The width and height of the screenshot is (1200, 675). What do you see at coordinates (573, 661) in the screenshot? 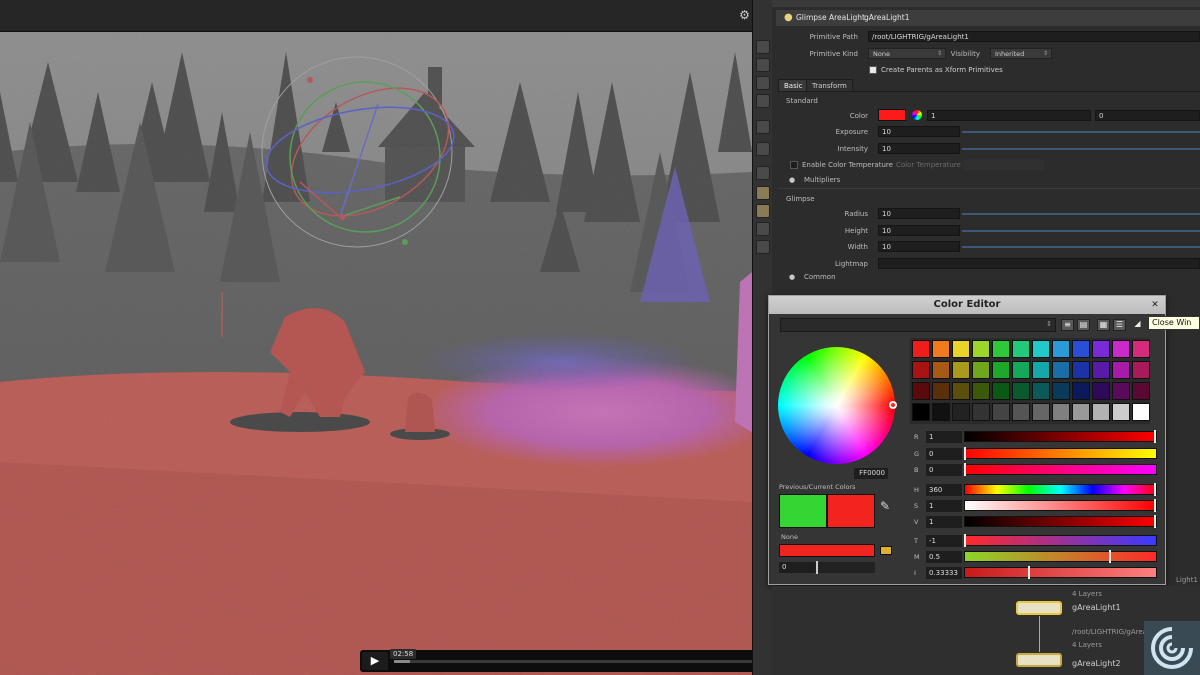
I see `progress-track` at bounding box center [573, 661].